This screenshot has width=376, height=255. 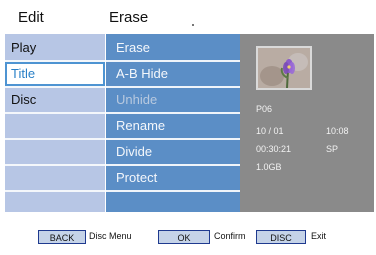 I want to click on flower-icon, so click(x=284, y=68).